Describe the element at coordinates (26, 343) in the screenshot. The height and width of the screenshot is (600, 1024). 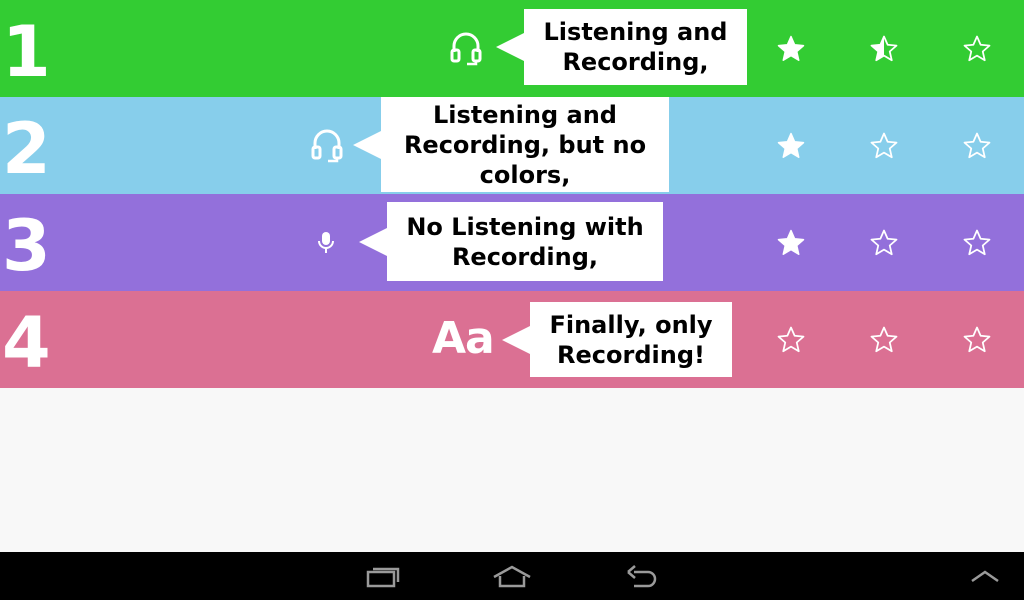
I see `level-number: 4` at that location.